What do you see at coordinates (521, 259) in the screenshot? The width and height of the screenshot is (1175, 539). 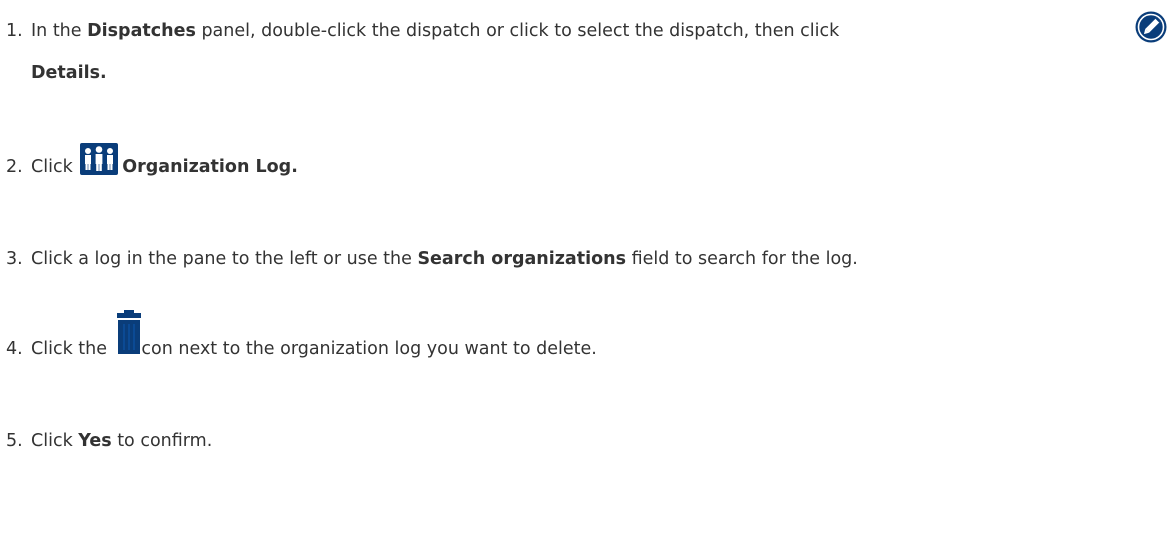 I see `step-bold-text: Search organizations` at bounding box center [521, 259].